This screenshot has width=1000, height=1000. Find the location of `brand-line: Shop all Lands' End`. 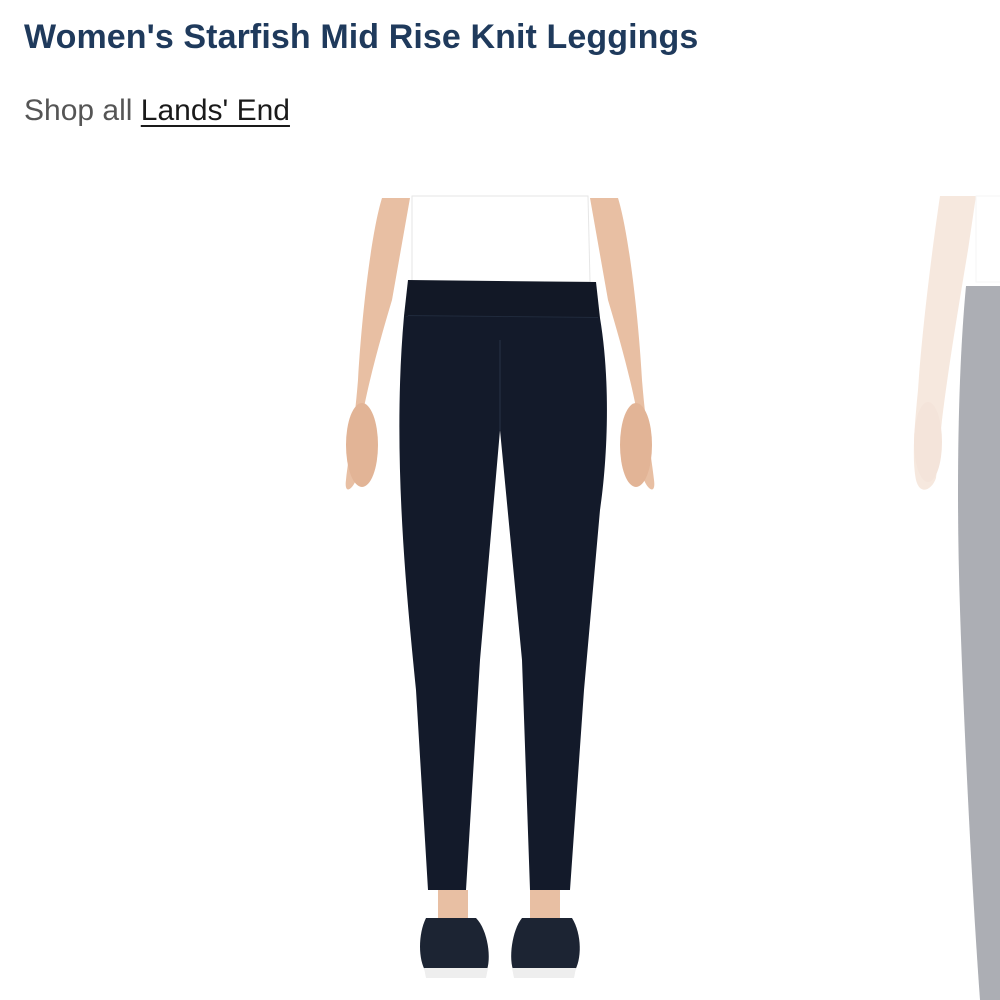

brand-line: Shop all Lands' End is located at coordinates (157, 111).